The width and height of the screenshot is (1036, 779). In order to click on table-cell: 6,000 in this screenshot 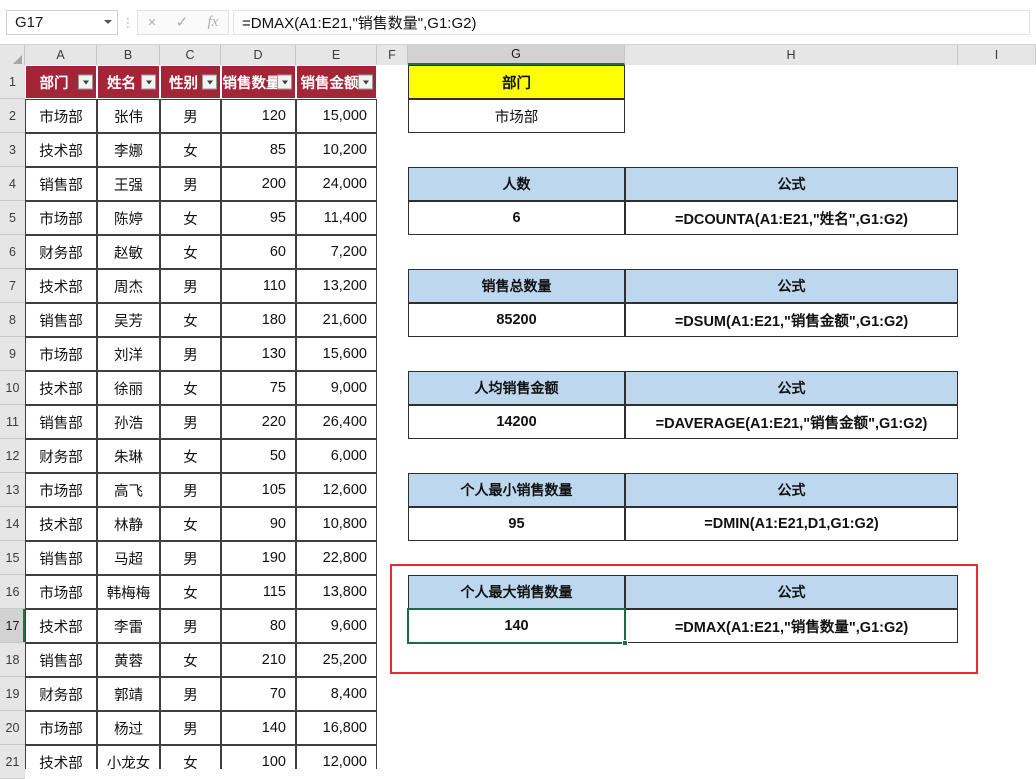, I will do `click(336, 456)`.